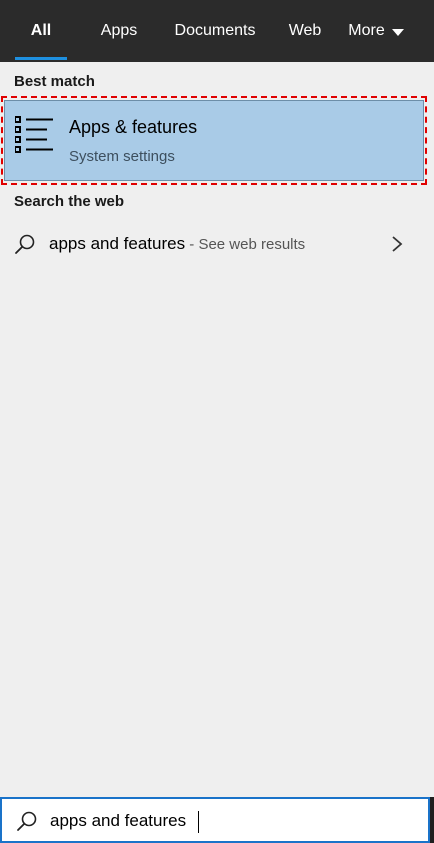 The image size is (434, 843). What do you see at coordinates (198, 822) in the screenshot?
I see `text-cursor` at bounding box center [198, 822].